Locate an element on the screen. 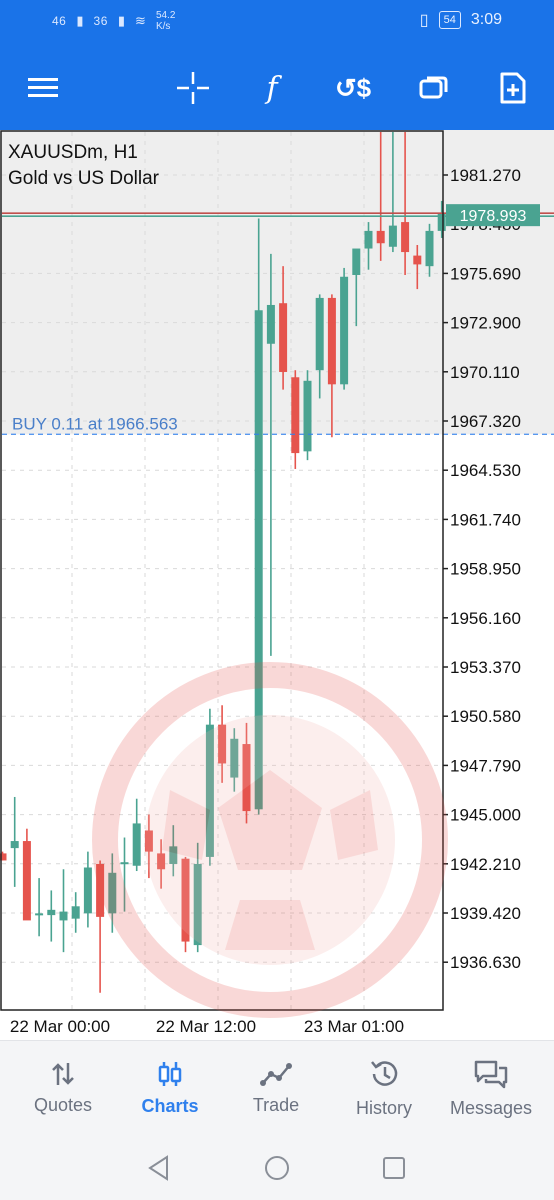  y-tick-label: 1975.690 is located at coordinates (485, 273).